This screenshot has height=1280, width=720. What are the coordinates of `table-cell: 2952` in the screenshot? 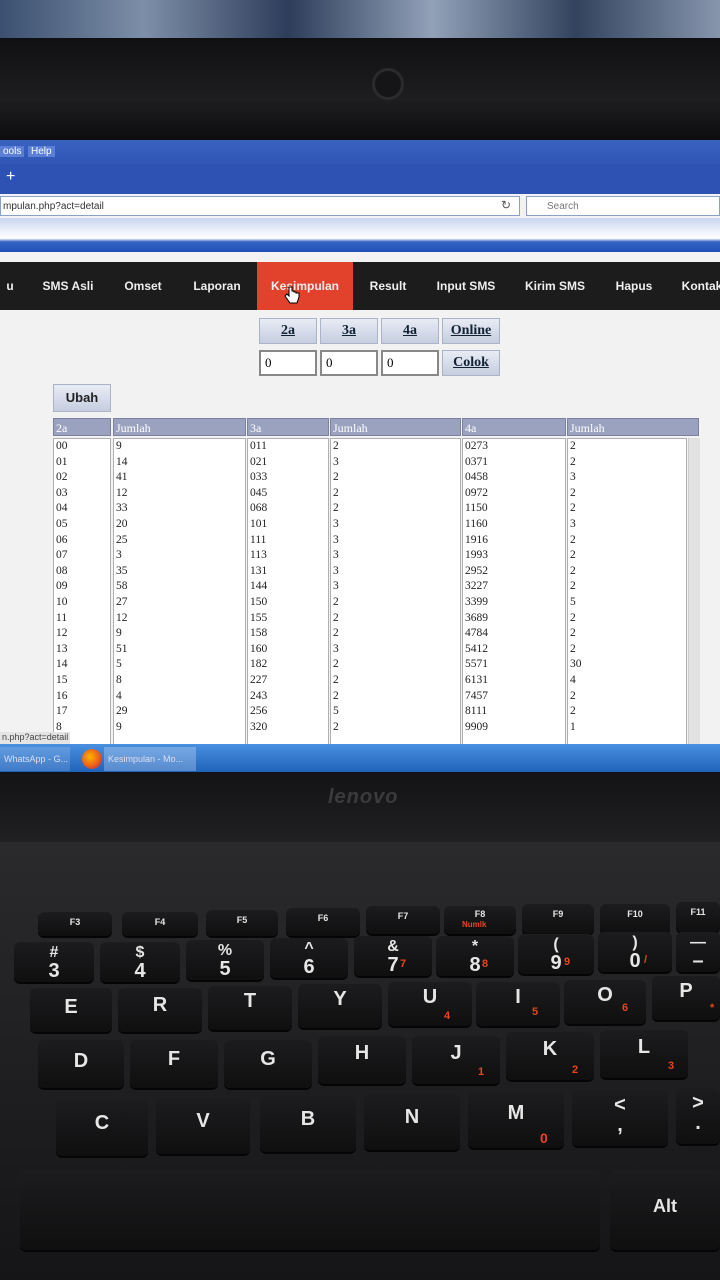 It's located at (476, 570).